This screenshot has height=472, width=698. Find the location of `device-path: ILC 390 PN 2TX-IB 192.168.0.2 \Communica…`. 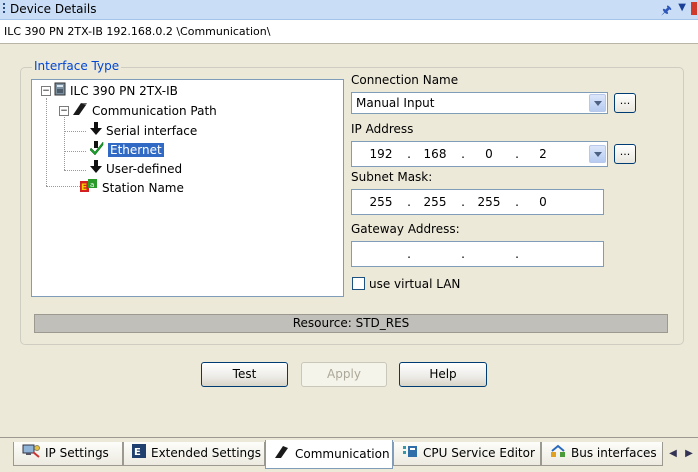

device-path: ILC 390 PN 2TX-IB 192.168.0.2 \Communica… is located at coordinates (137, 31).